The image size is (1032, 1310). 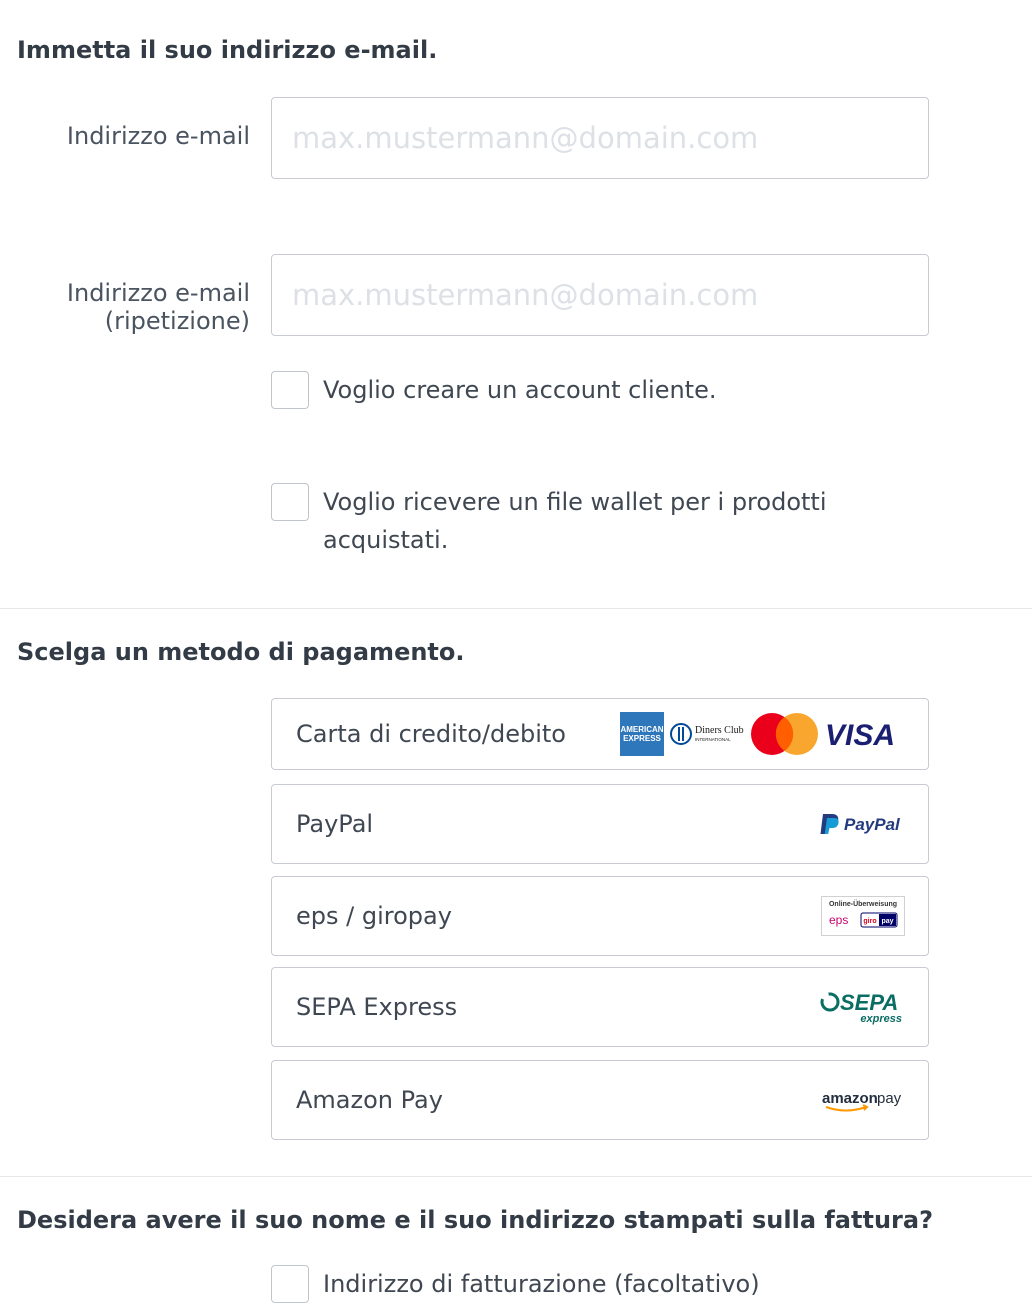 What do you see at coordinates (838, 920) in the screenshot?
I see `eps-text: eps` at bounding box center [838, 920].